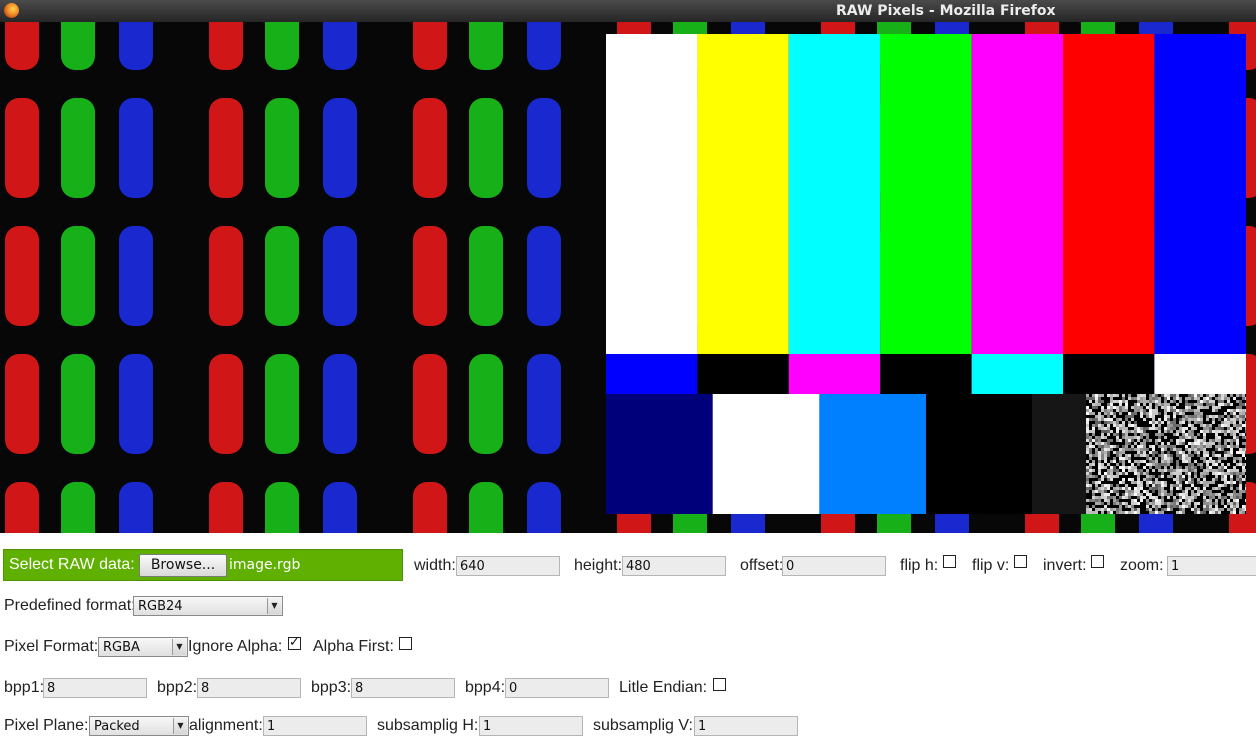 The image size is (1256, 745). I want to click on bar-magenta, so click(1017, 194).